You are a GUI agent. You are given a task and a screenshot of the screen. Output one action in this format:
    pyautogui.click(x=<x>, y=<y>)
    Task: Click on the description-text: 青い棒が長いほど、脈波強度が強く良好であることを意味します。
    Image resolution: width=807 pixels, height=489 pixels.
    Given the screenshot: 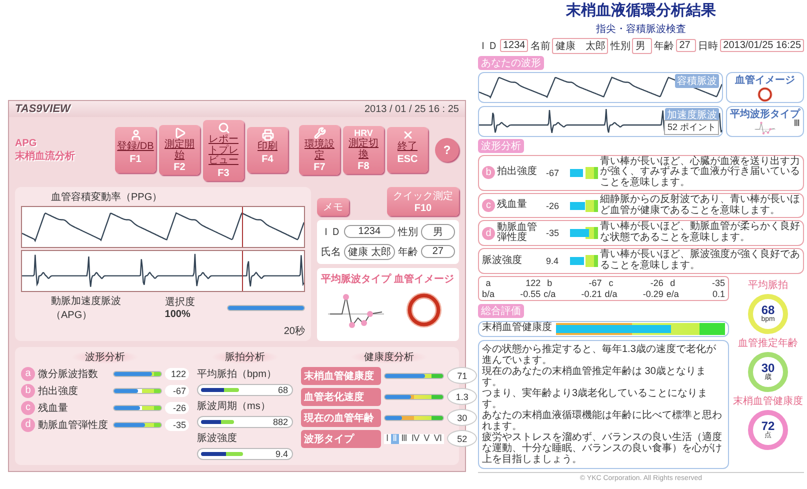 What is the action you would take?
    pyautogui.click(x=700, y=261)
    